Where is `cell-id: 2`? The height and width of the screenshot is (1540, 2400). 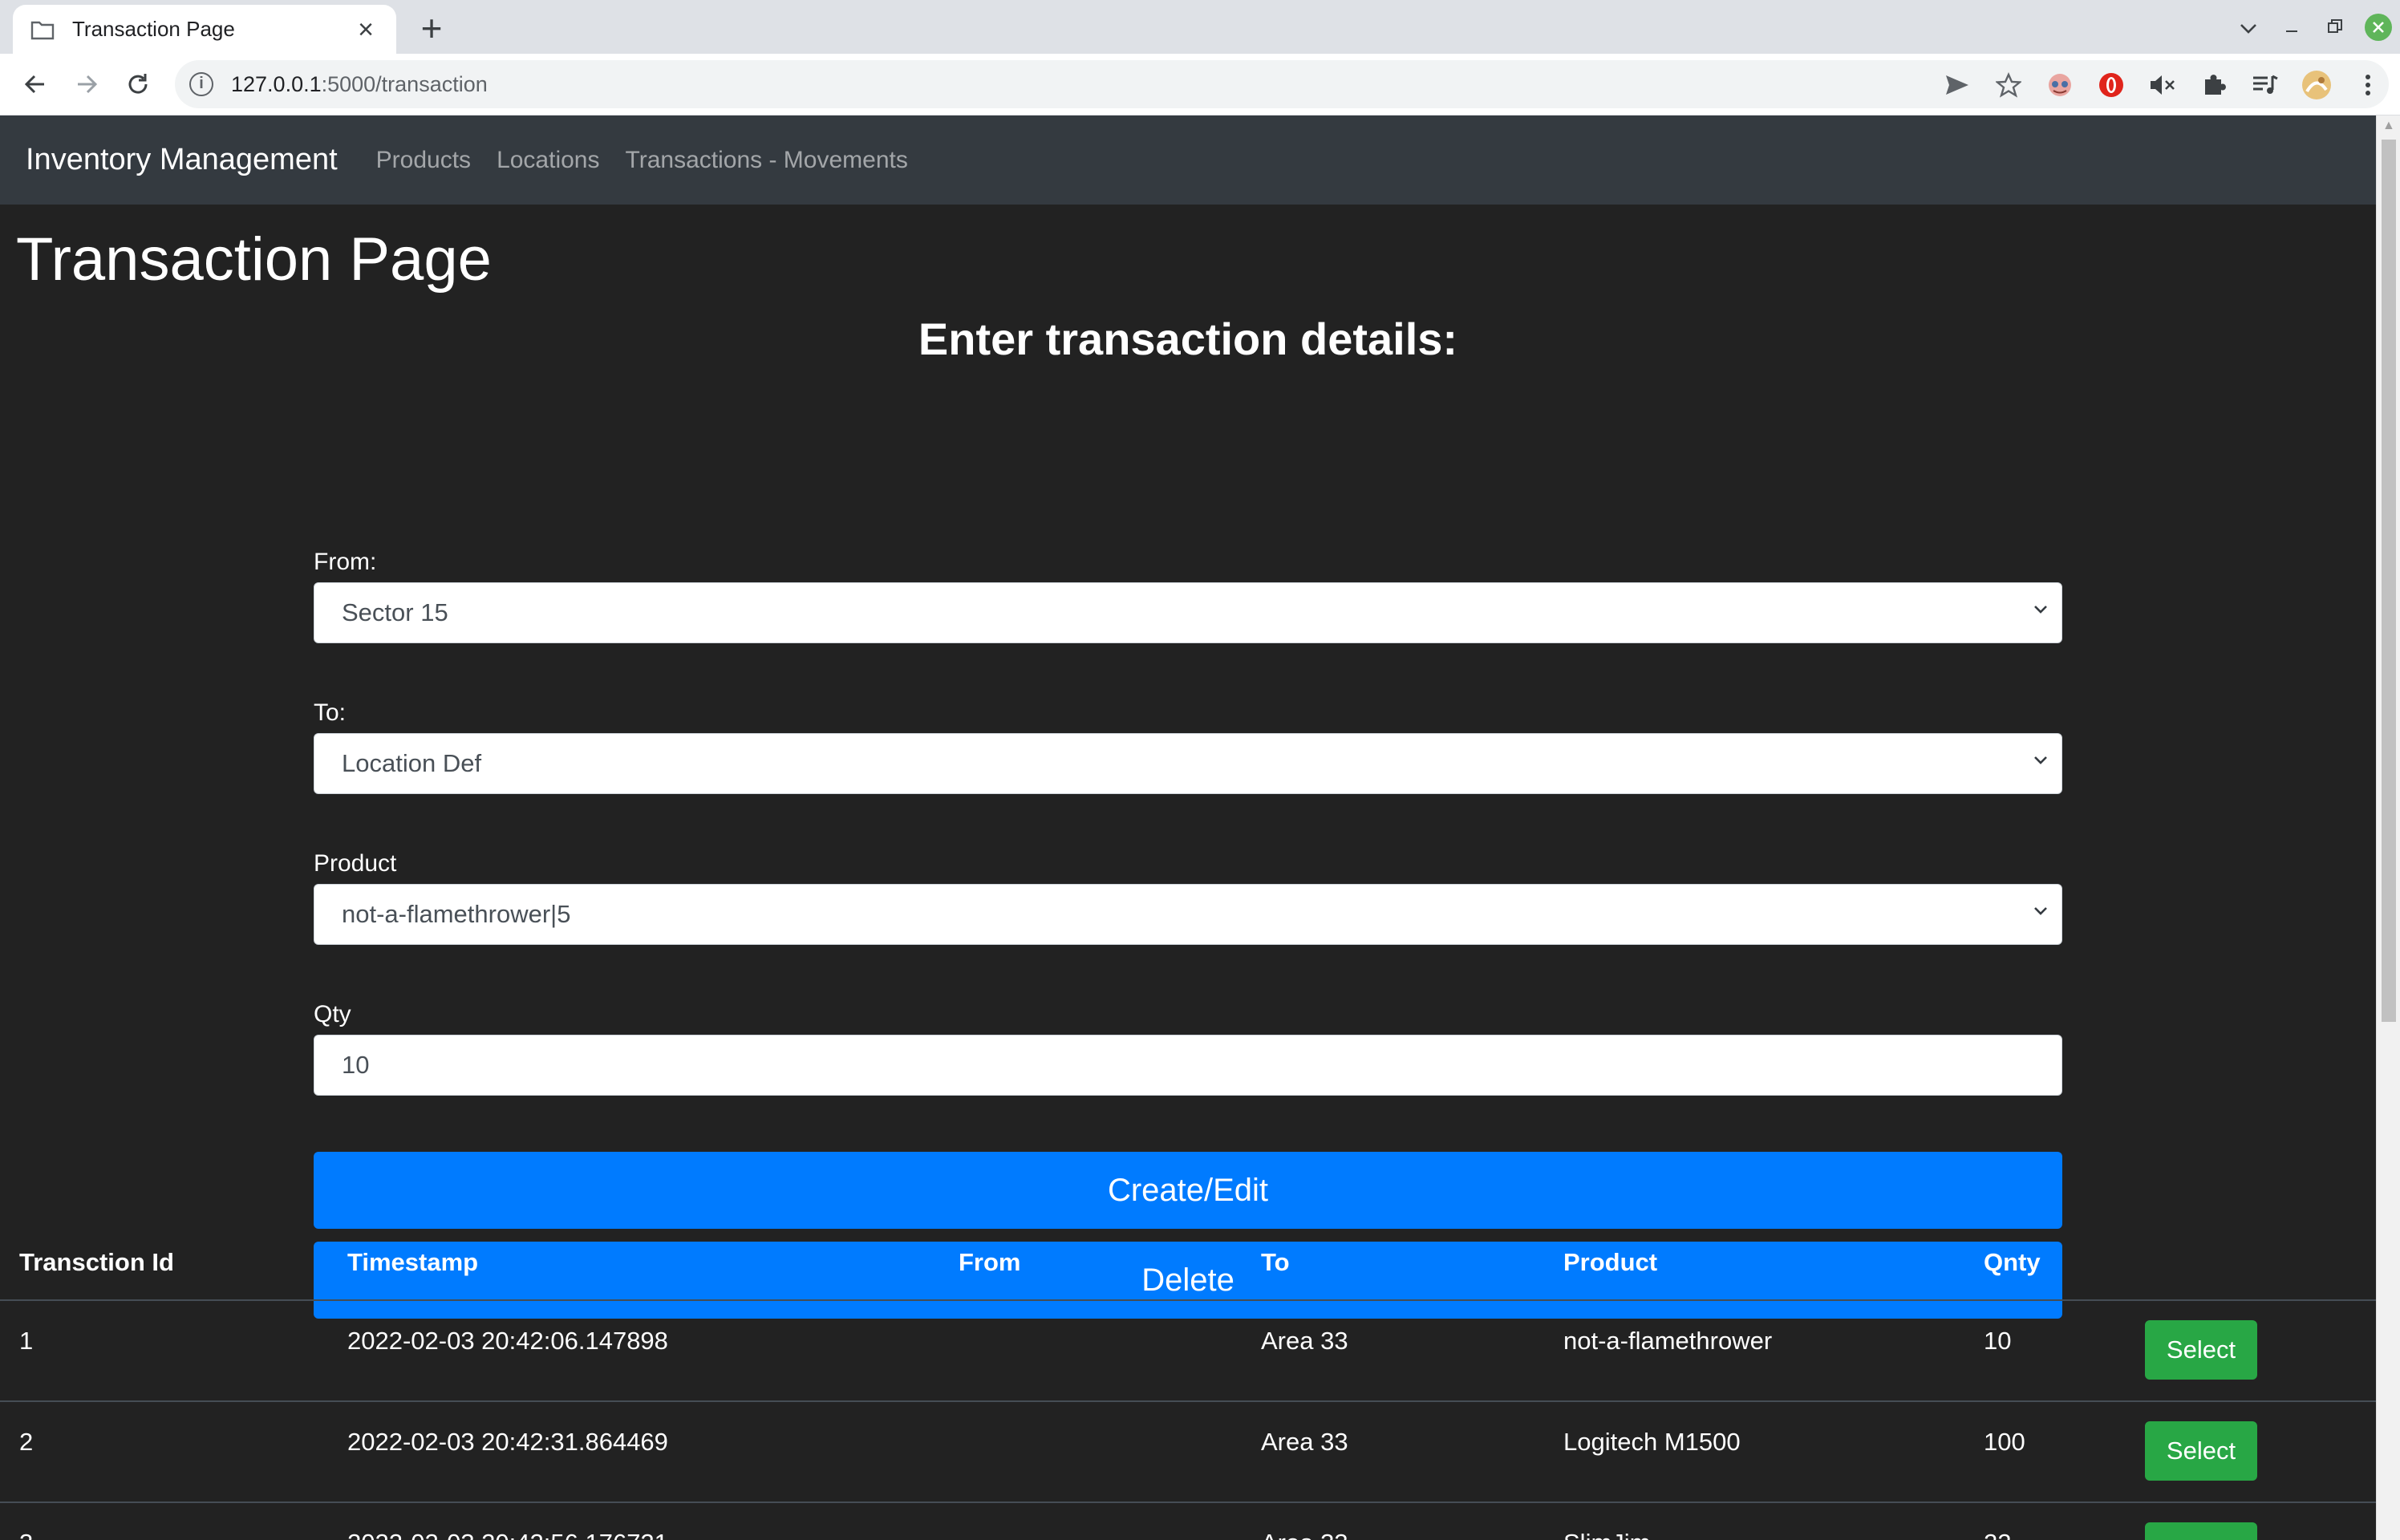 cell-id: 2 is located at coordinates (26, 1442).